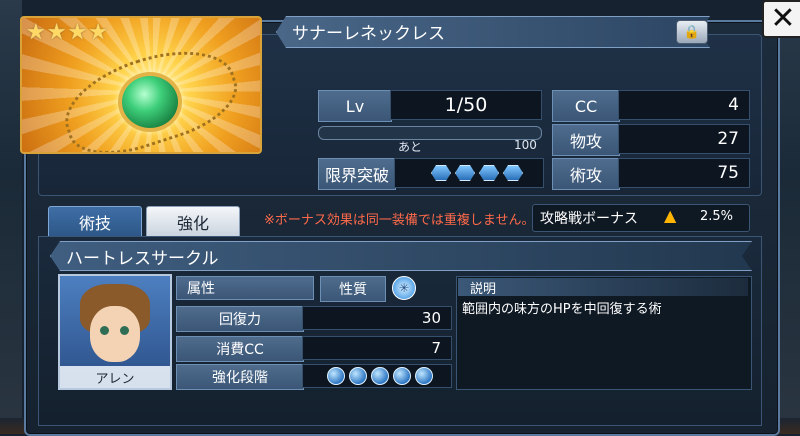 The height and width of the screenshot is (436, 800). I want to click on attribute-label: 属性, so click(245, 288).